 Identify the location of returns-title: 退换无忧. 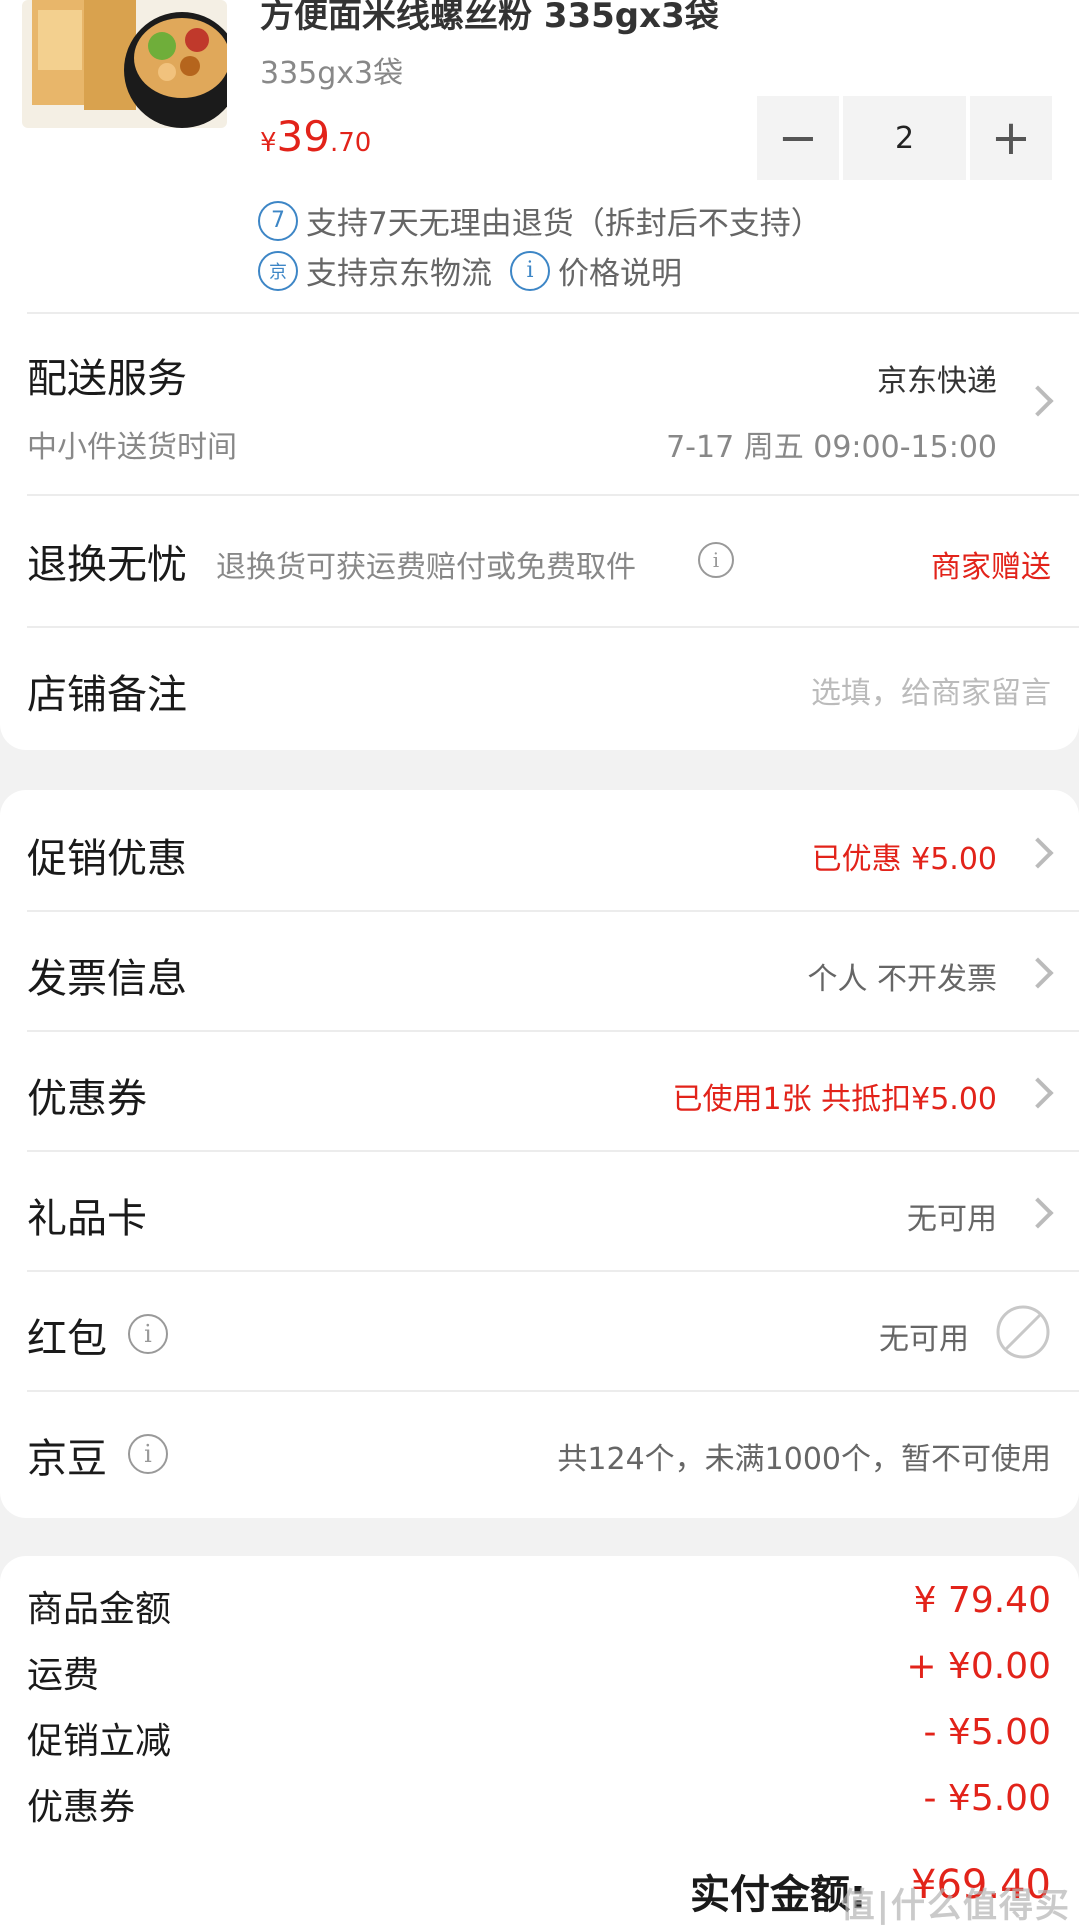
(107, 565).